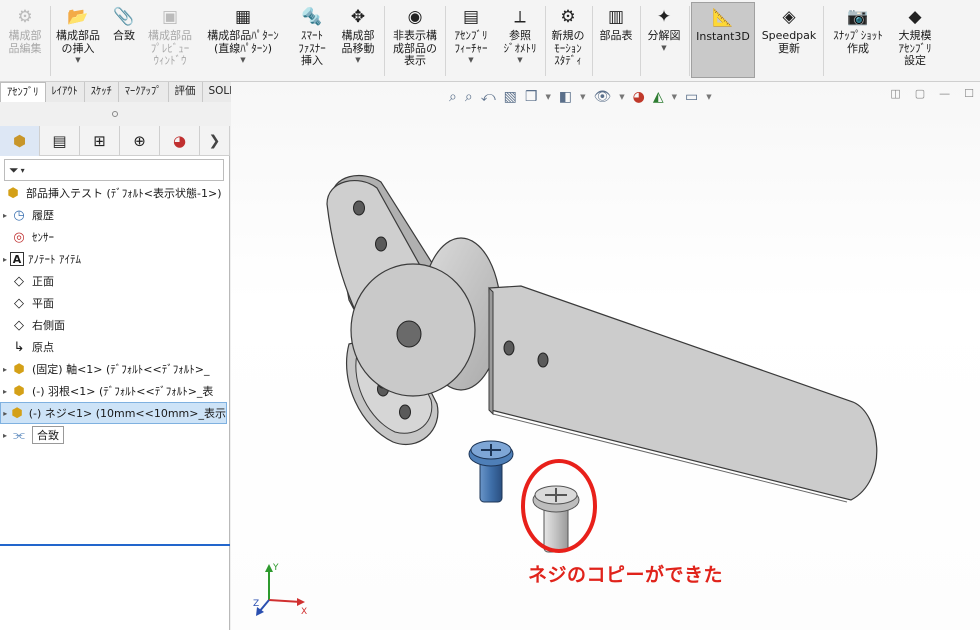 This screenshot has height=630, width=980. I want to click on tab-evaluate: 評価, so click(186, 92).